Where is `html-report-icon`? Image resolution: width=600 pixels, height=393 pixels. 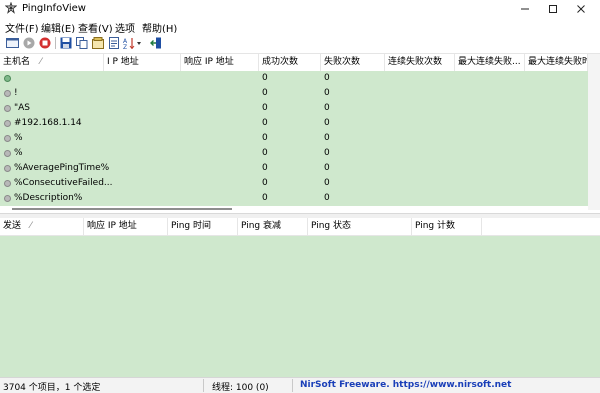 html-report-icon is located at coordinates (114, 43).